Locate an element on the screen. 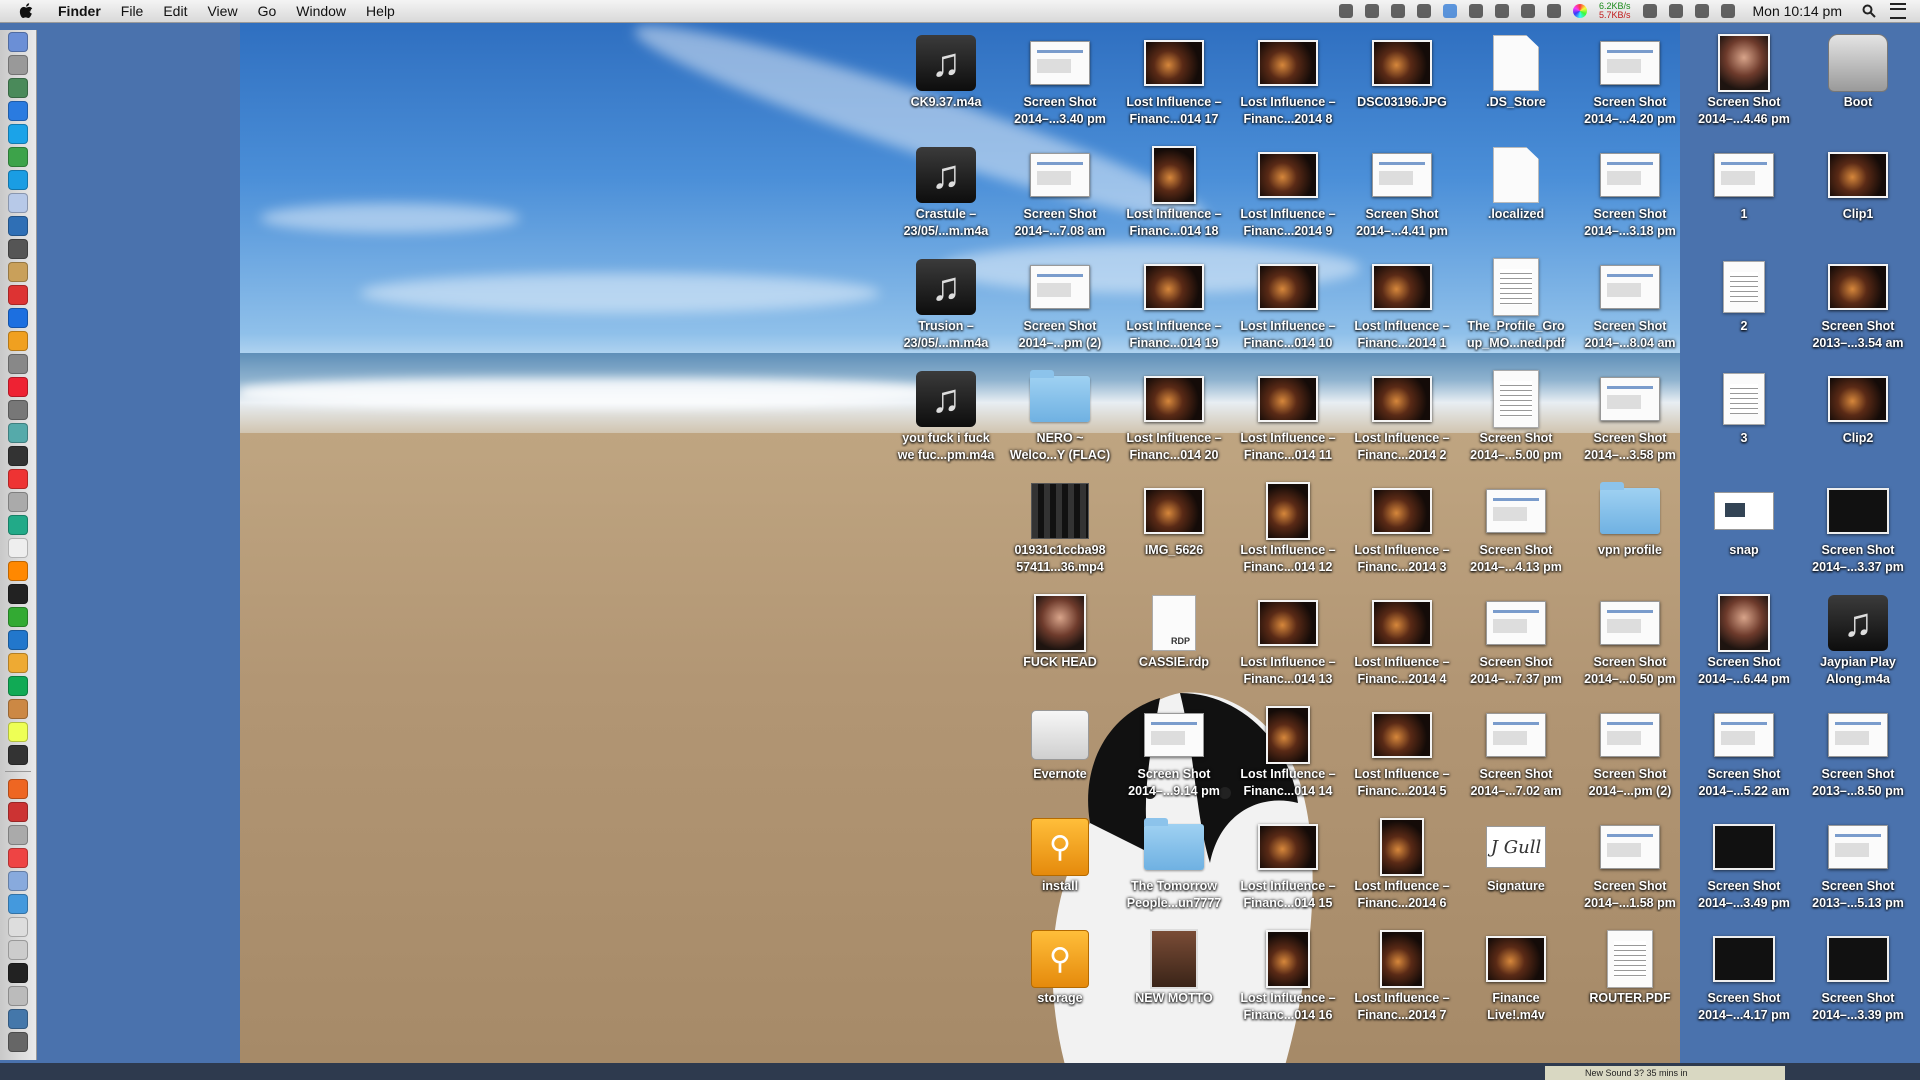 The height and width of the screenshot is (1080, 1920). desktop-file-item: Screen Shot 2014–...1.58 pm is located at coordinates (1630, 867).